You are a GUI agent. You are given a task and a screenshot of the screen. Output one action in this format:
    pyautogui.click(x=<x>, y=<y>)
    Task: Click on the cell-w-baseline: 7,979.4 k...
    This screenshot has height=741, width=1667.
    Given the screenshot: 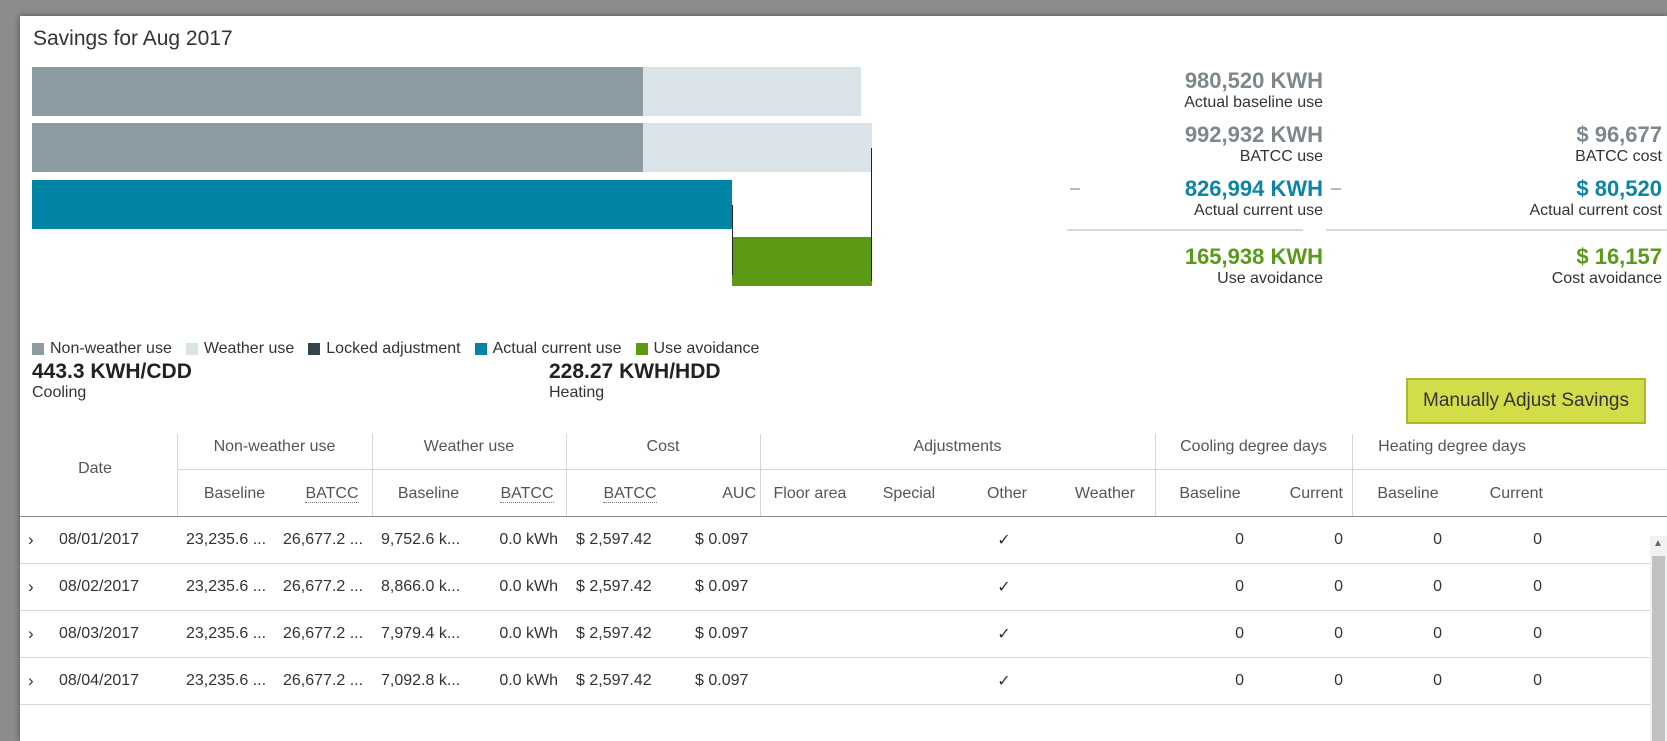 What is the action you would take?
    pyautogui.click(x=421, y=633)
    